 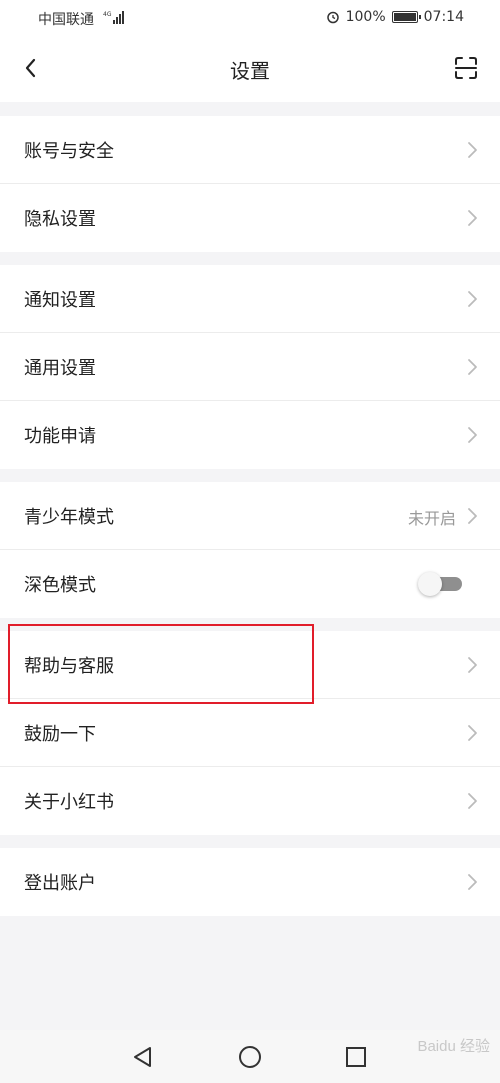 I want to click on back-triangle-icon, so click(x=143, y=1057).